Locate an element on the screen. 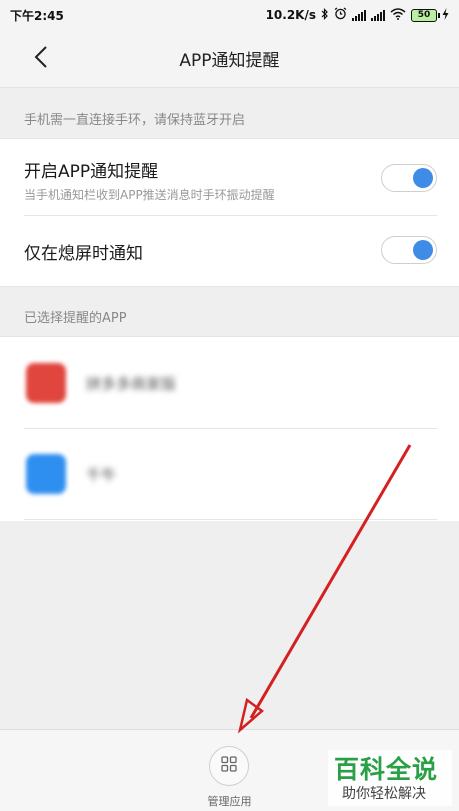  page-title: APP通知提醒 is located at coordinates (229, 61).